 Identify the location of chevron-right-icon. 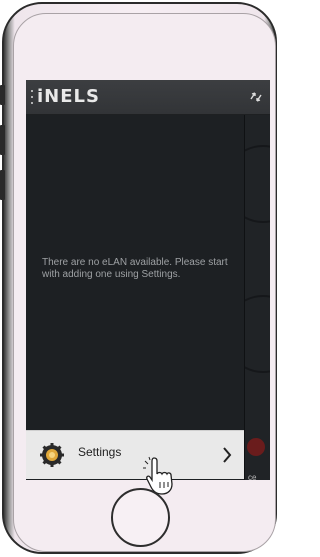
(227, 455).